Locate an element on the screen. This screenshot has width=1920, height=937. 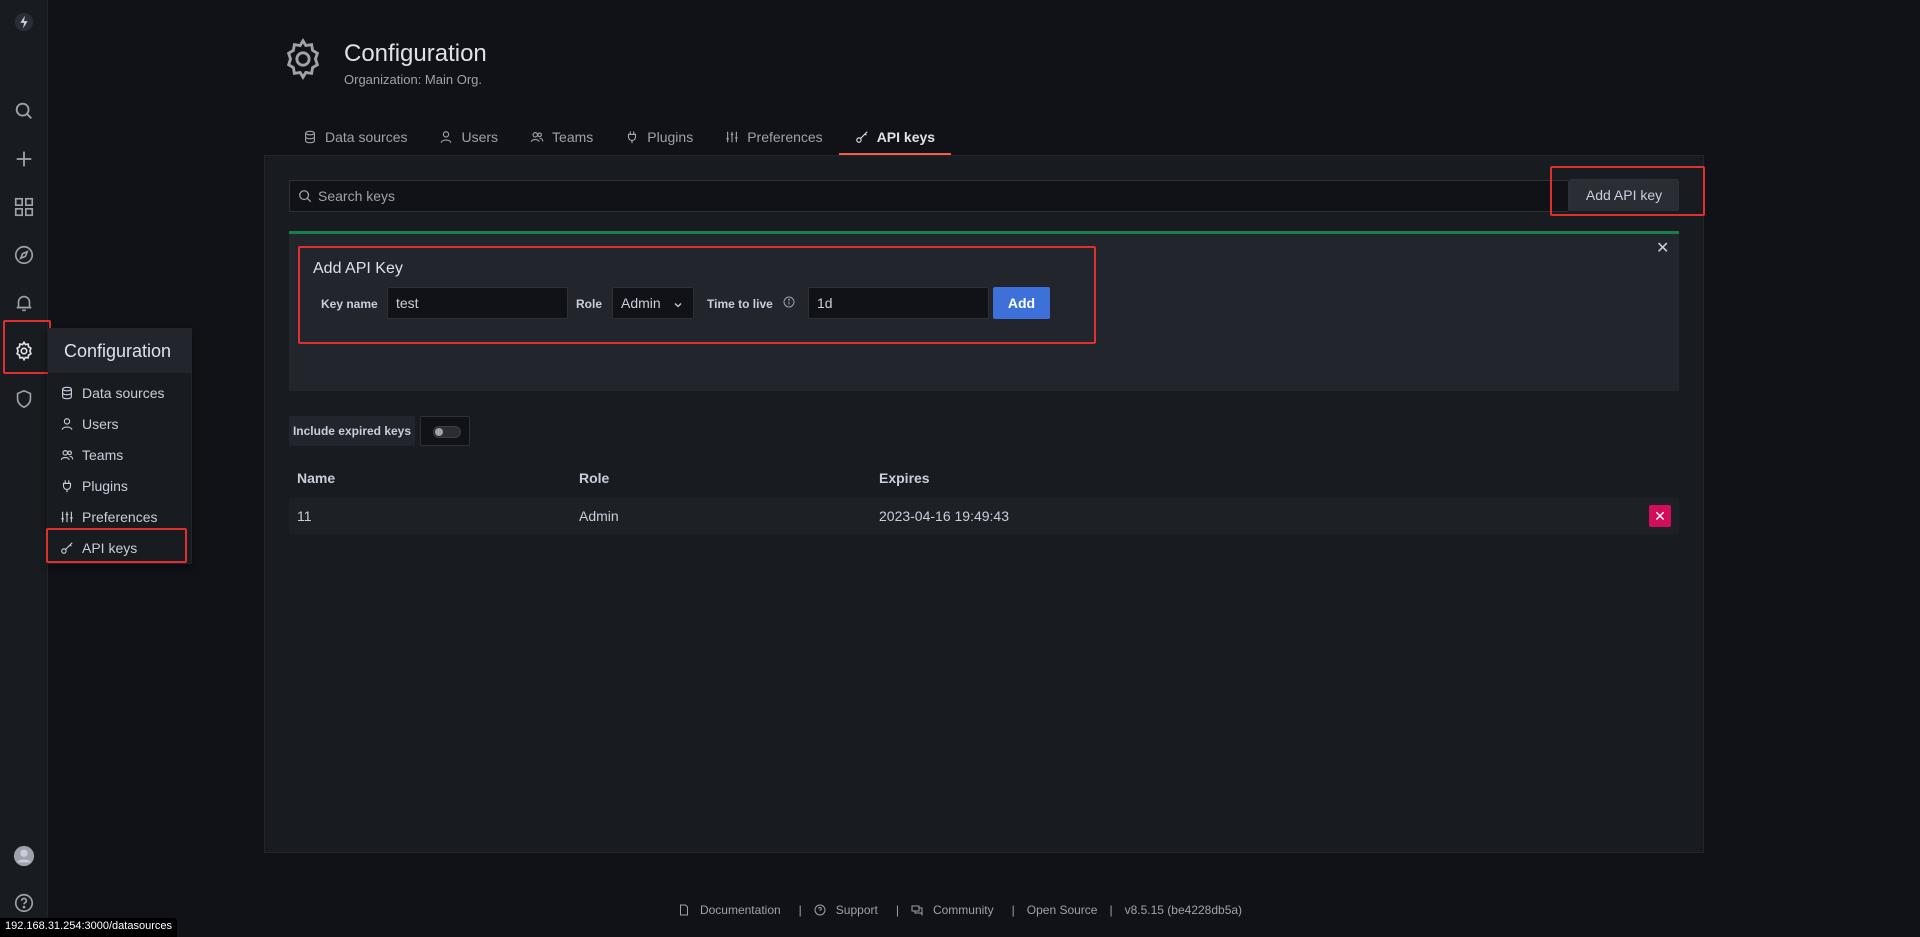
time-to-live-input is located at coordinates (898, 303).